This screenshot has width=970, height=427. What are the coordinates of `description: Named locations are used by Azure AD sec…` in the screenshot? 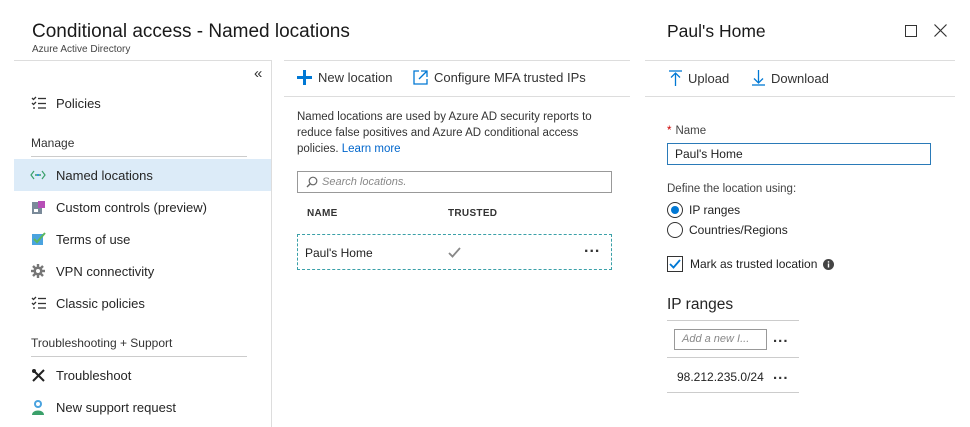 It's located at (458, 133).